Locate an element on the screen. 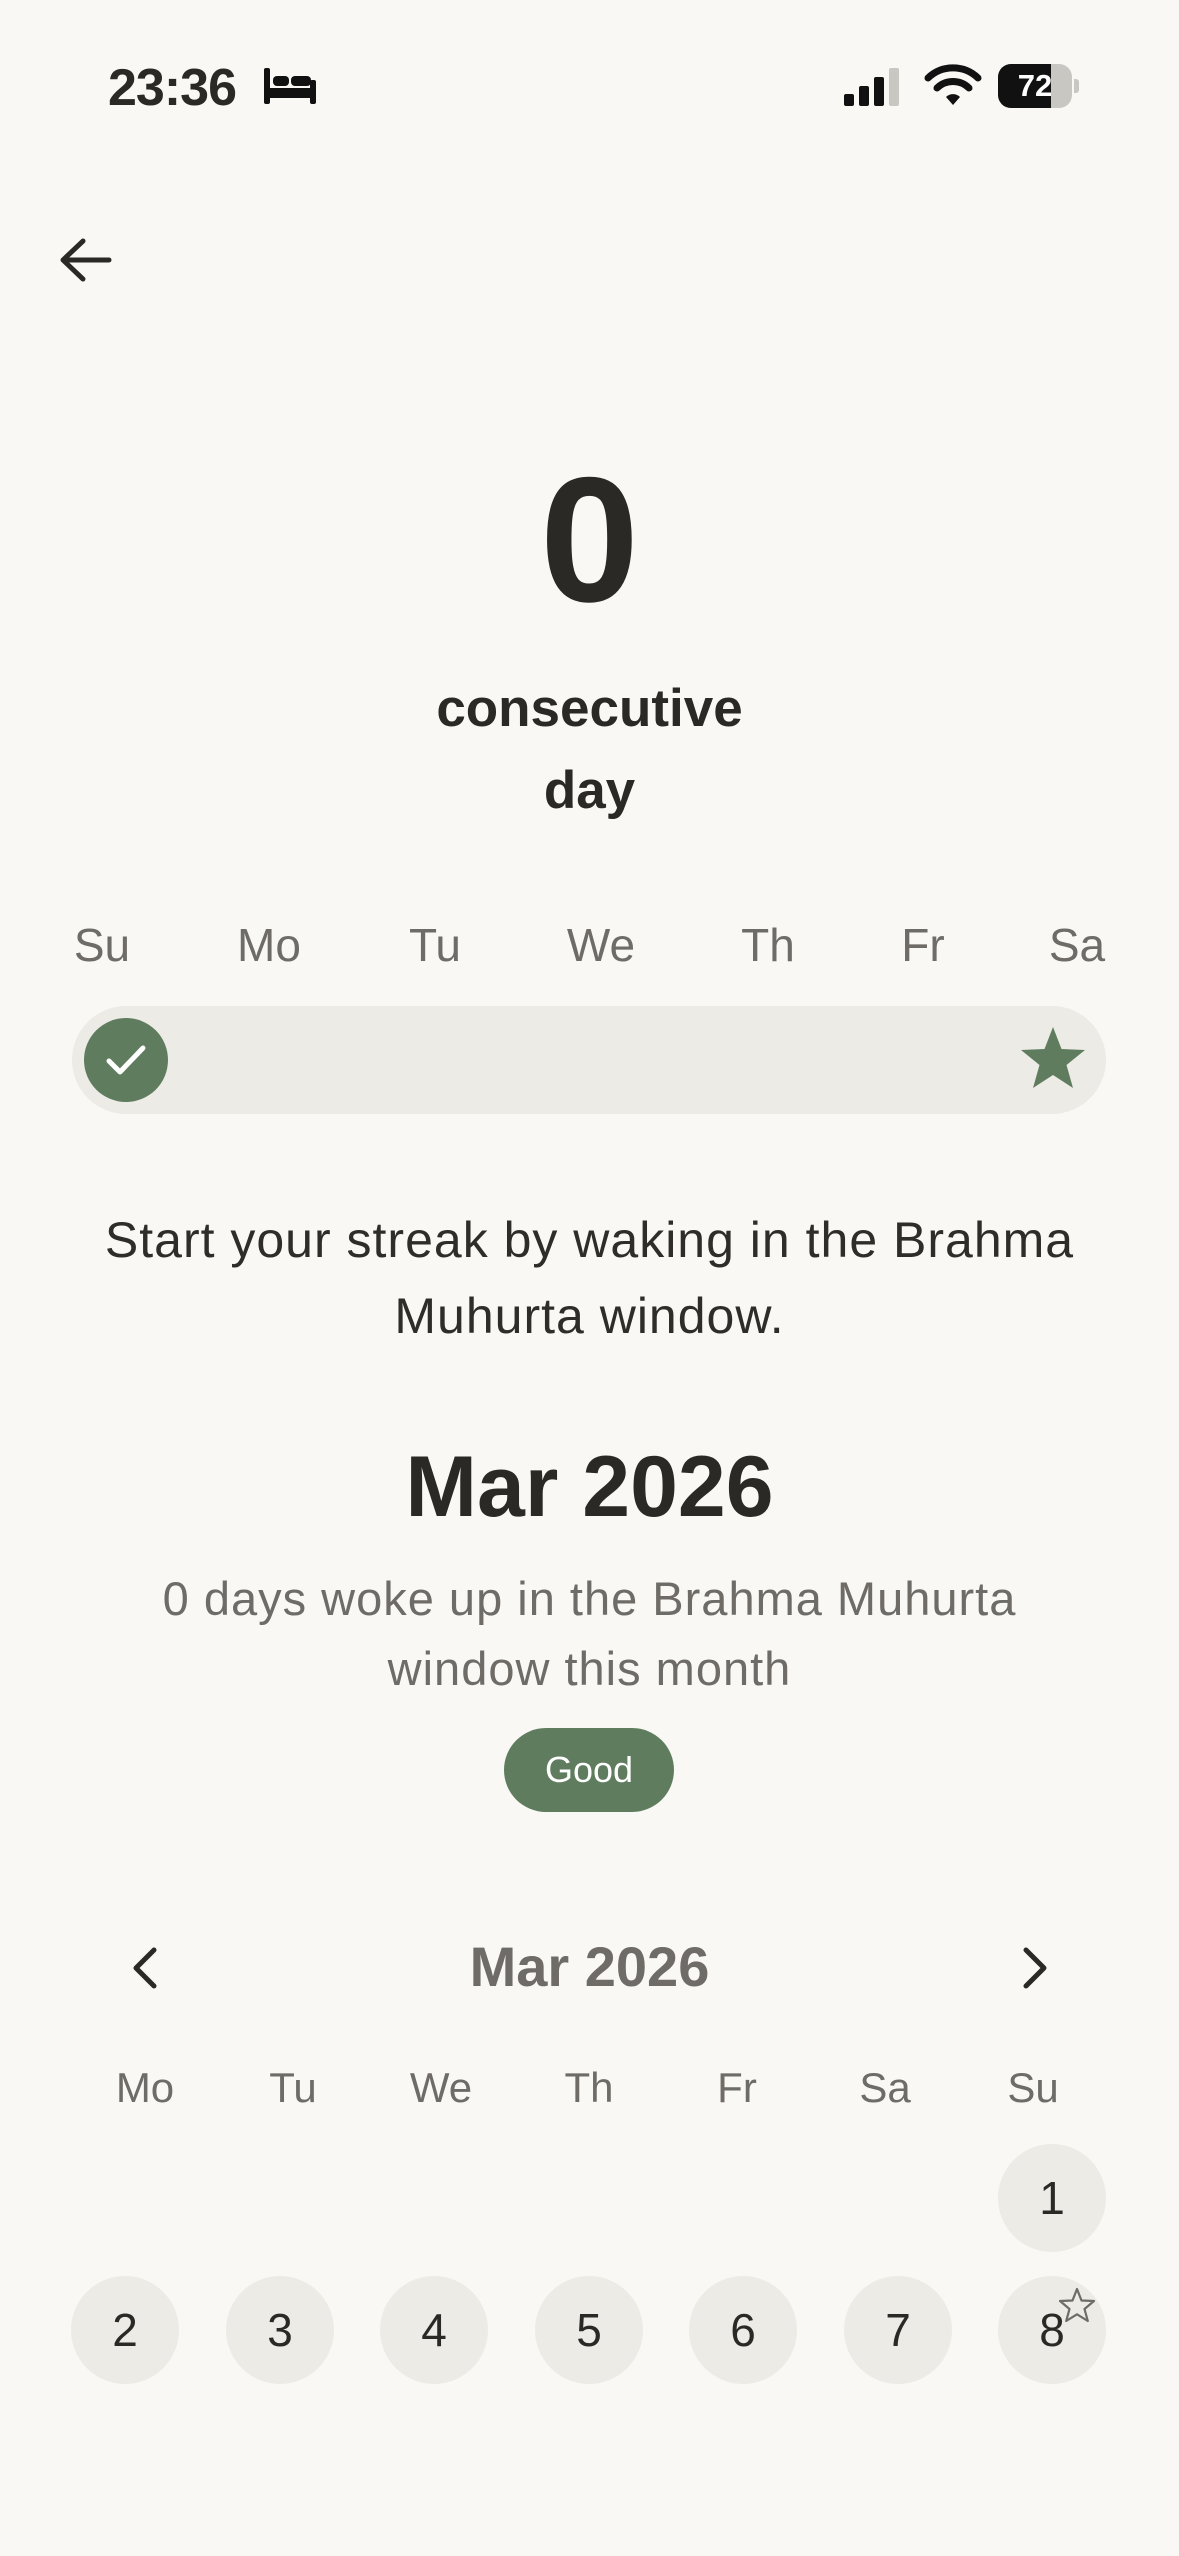  calendar-day-8: 8 is located at coordinates (1052, 2330).